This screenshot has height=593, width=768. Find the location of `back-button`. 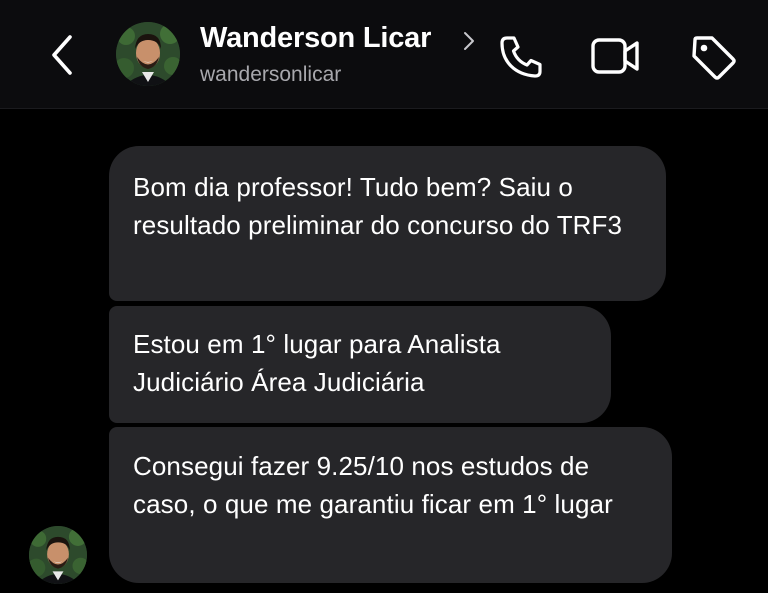

back-button is located at coordinates (62, 55).